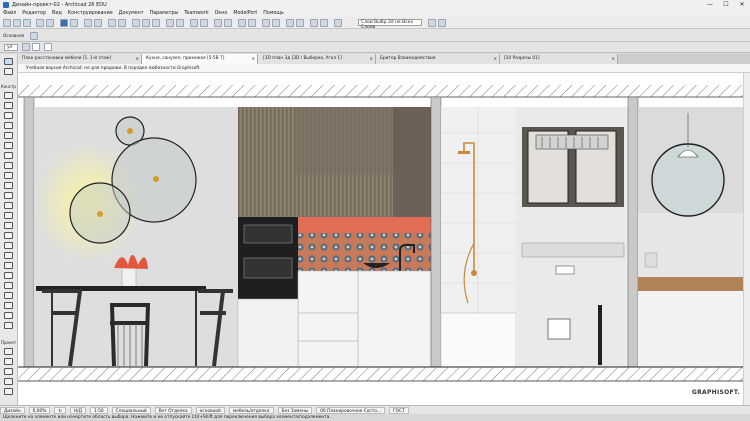 The width and height of the screenshot is (750, 421). I want to click on object-tool-icon, so click(8, 215).